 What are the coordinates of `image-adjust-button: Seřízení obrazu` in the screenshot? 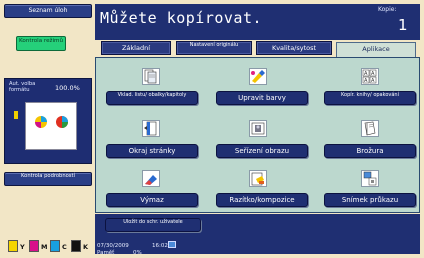 It's located at (262, 151).